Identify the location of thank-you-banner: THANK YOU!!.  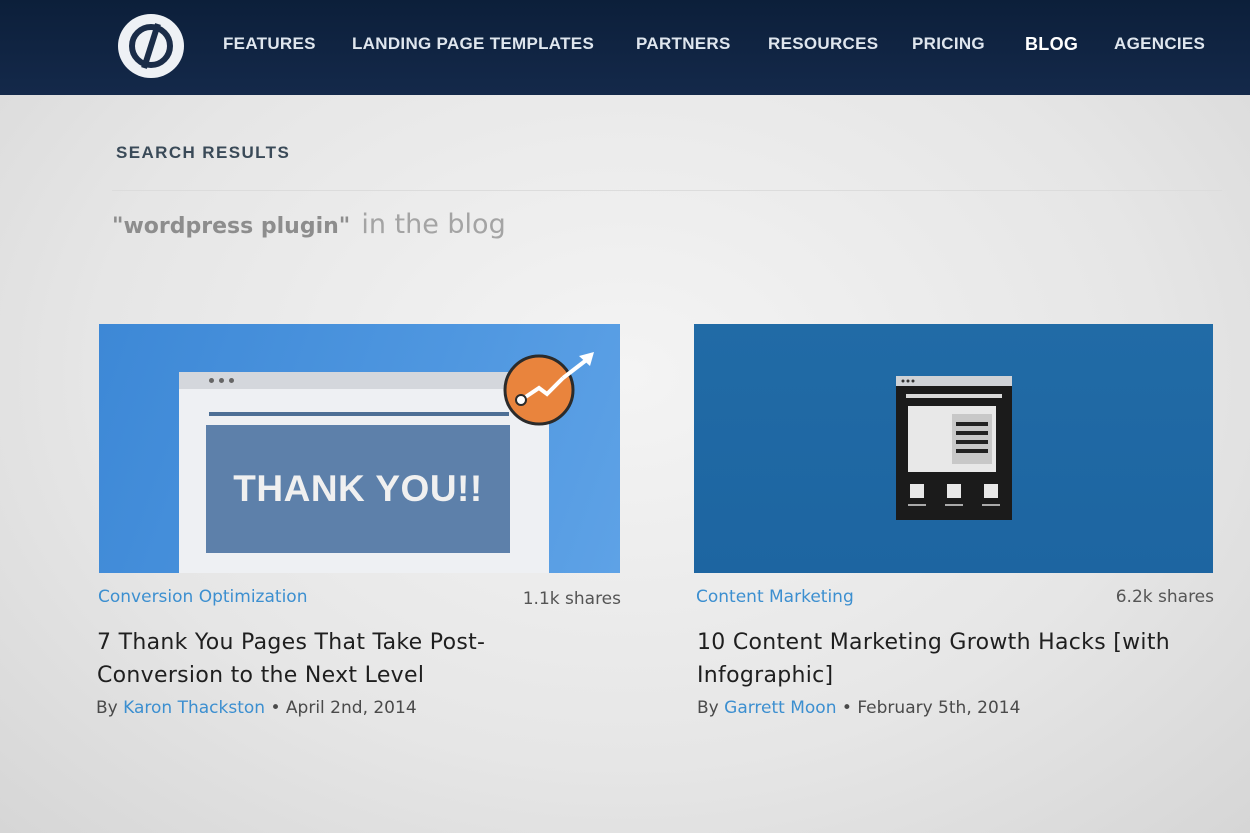
(358, 489).